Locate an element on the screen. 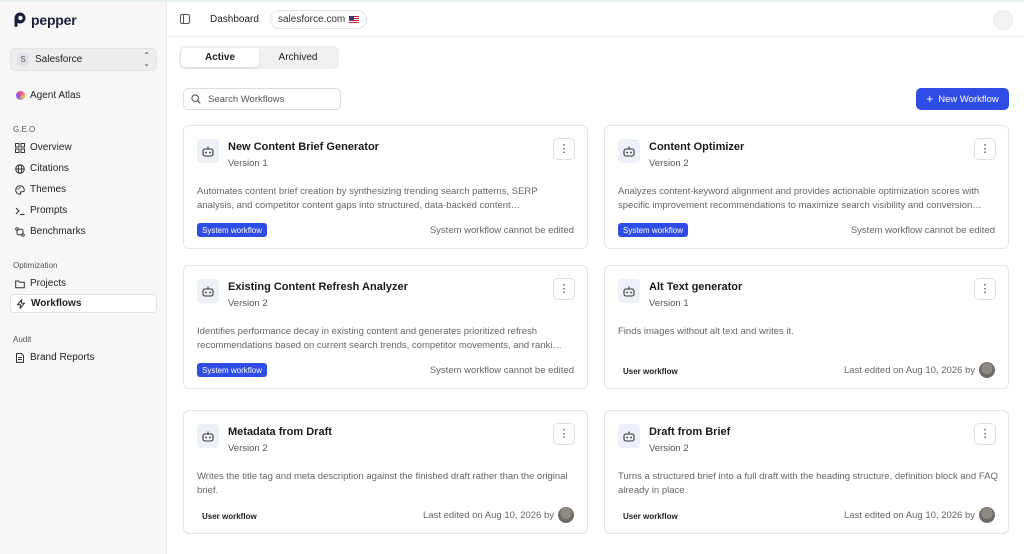 Image resolution: width=1024 pixels, height=554 pixels. compare-arrows-icon is located at coordinates (20, 231).